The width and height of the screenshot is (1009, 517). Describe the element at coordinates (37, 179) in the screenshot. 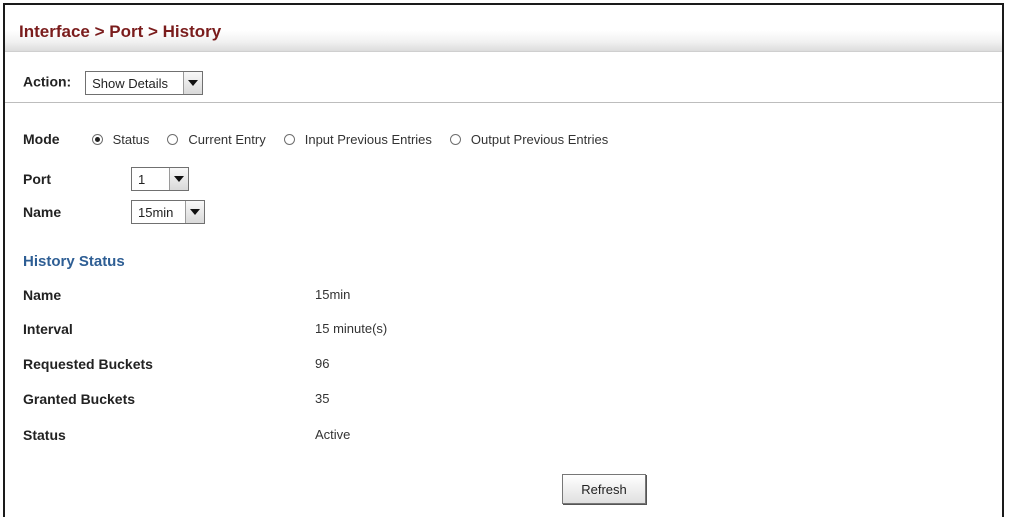

I see `port-label: Port` at that location.